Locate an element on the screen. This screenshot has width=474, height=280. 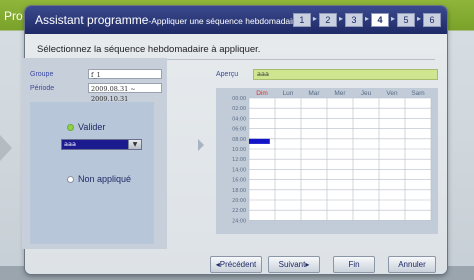
apercu-field: aaa is located at coordinates (345, 74).